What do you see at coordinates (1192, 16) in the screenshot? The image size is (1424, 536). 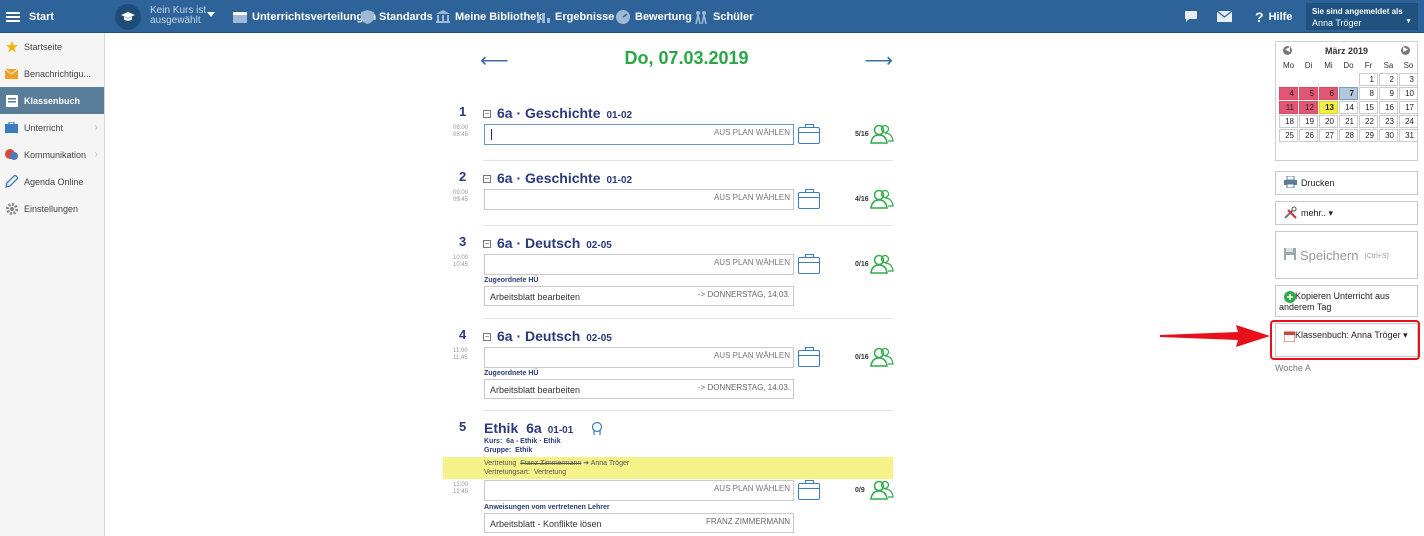 I see `chat-icon` at bounding box center [1192, 16].